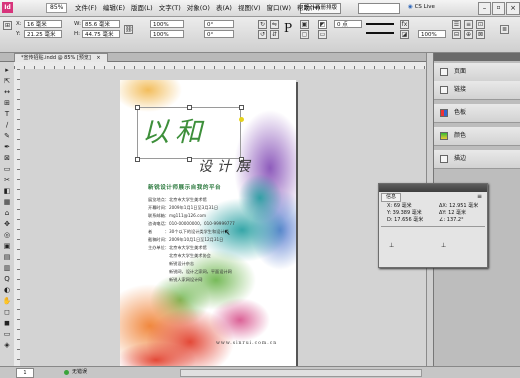  What do you see at coordinates (101, 34) in the screenshot?
I see `h-field: 44.75 毫米` at bounding box center [101, 34].